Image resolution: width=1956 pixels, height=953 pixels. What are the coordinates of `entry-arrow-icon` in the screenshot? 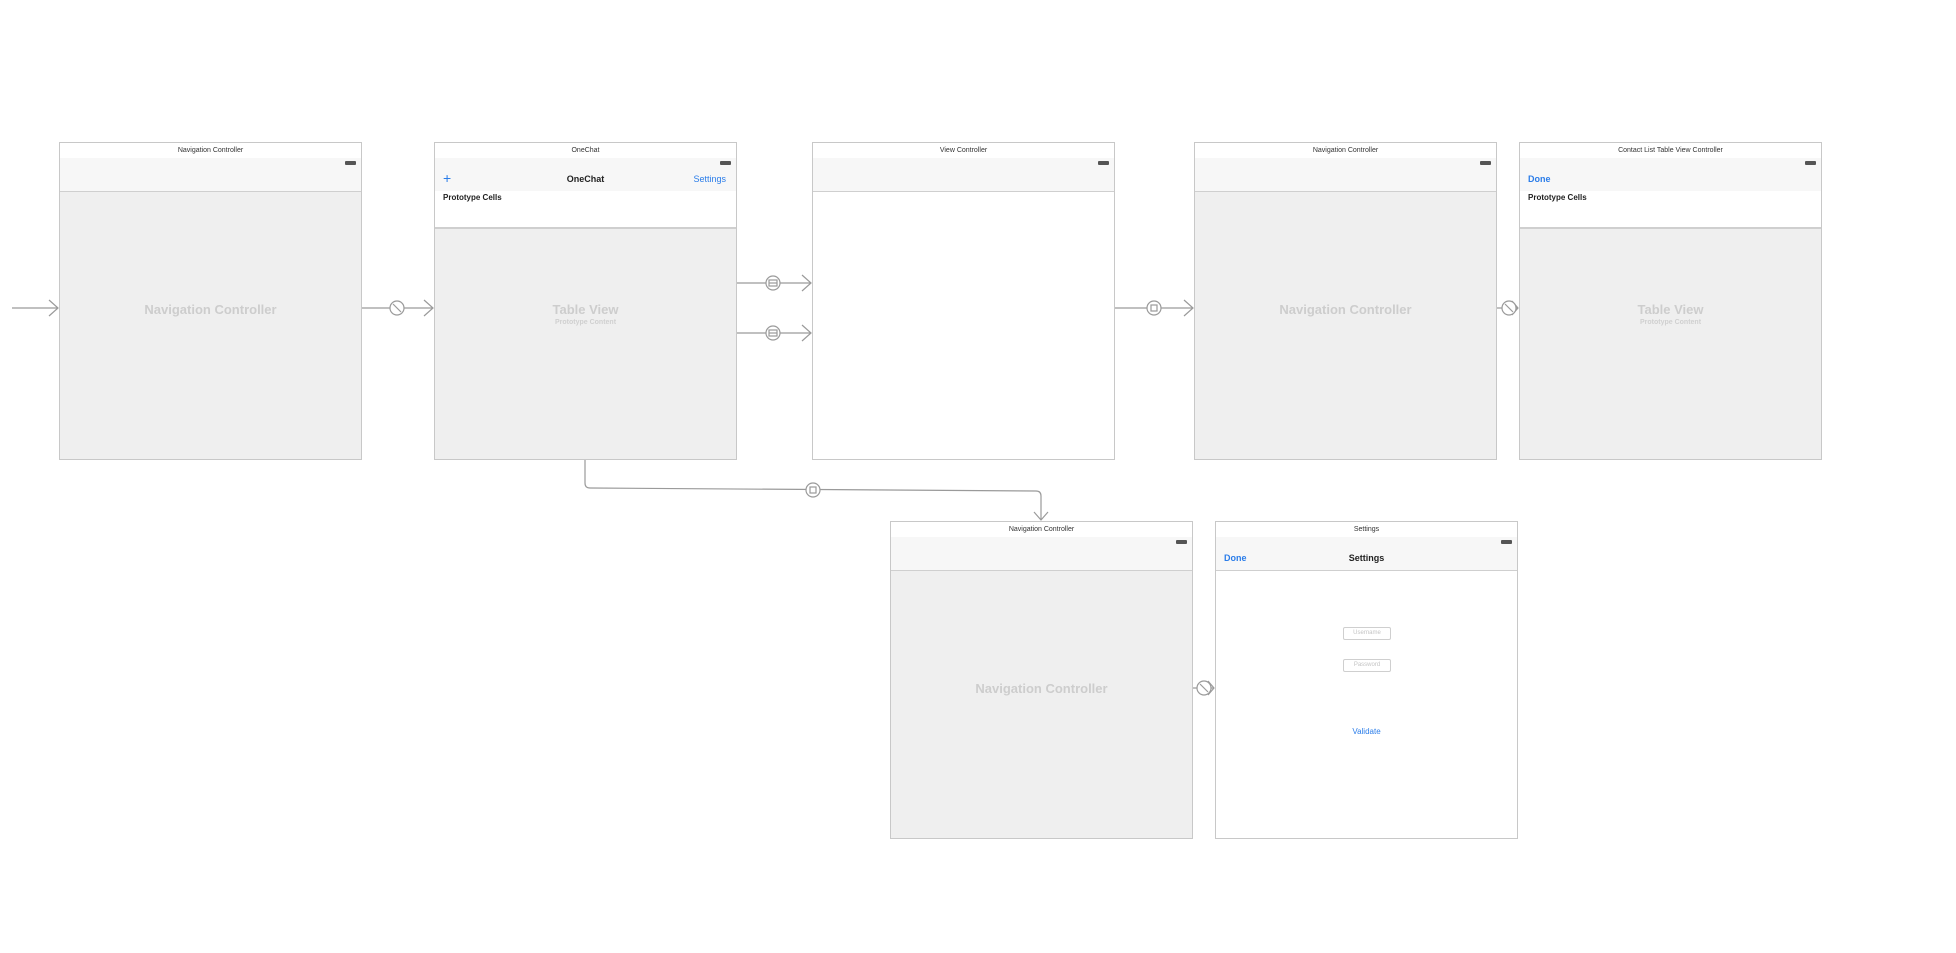 It's located at (35, 308).